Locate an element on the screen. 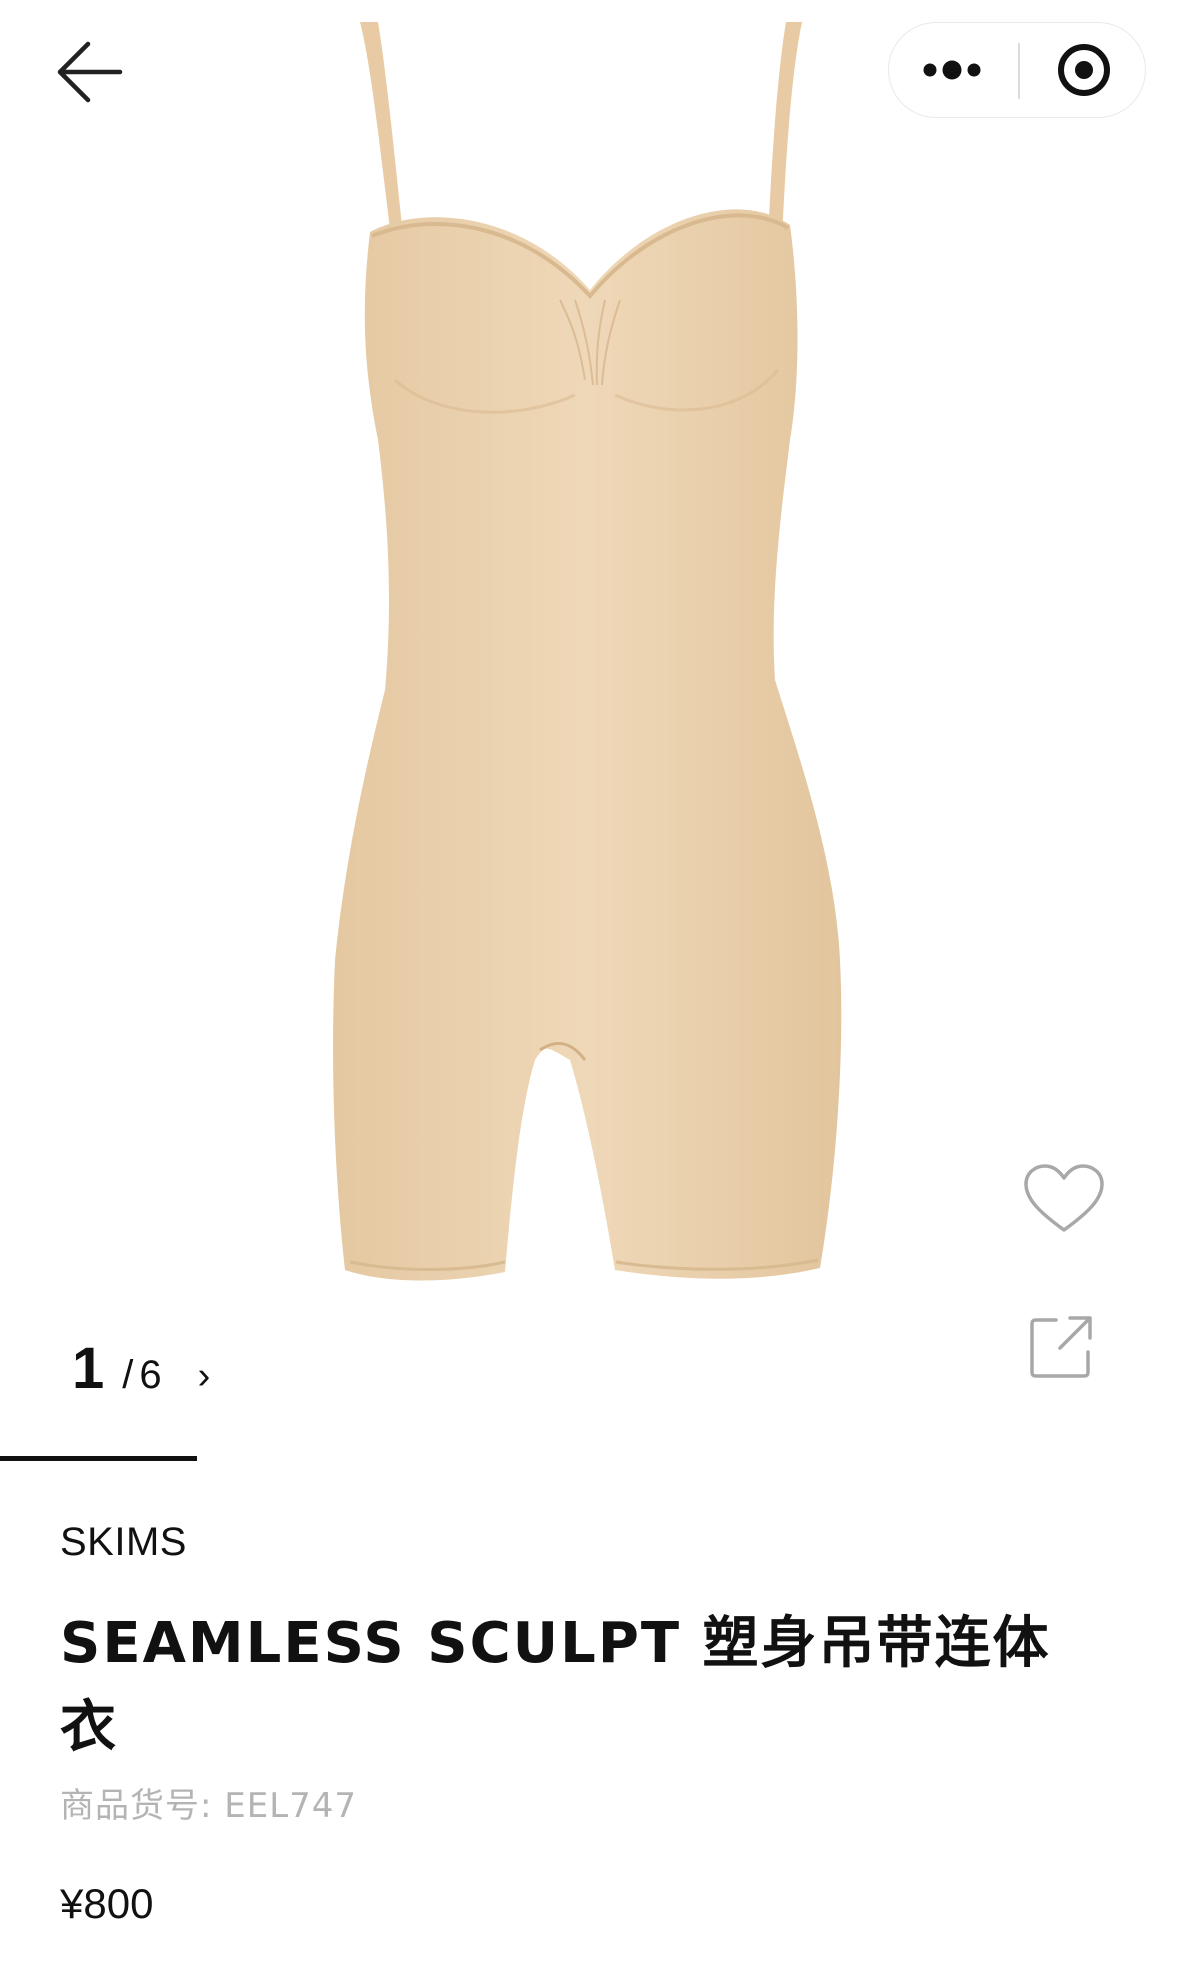 This screenshot has height=1978, width=1179. close-button is located at coordinates (1084, 70).